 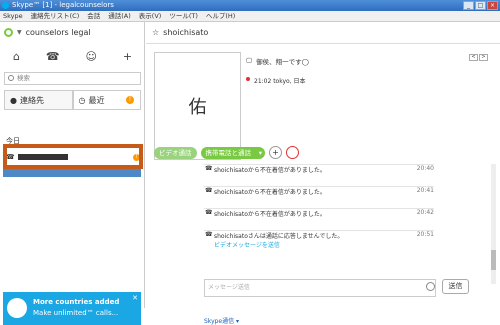 I want to click on message: ☎ shoichisatoから不在着信がありました。 20:40, so click(x=319, y=171).